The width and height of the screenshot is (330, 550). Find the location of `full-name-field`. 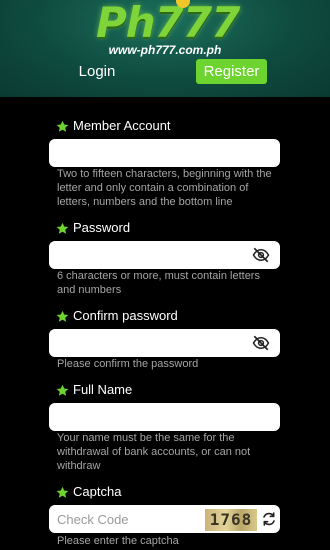

full-name-field is located at coordinates (164, 417).